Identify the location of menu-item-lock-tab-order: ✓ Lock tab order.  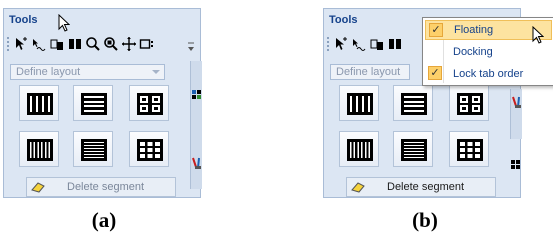
(488, 74).